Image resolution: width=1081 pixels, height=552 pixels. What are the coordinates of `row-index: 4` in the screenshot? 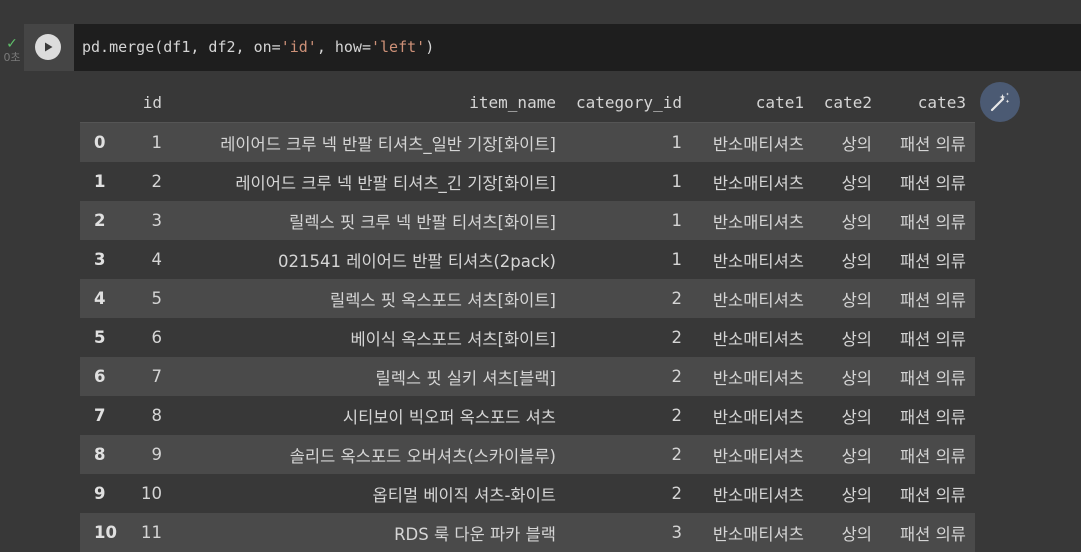 It's located at (100, 298).